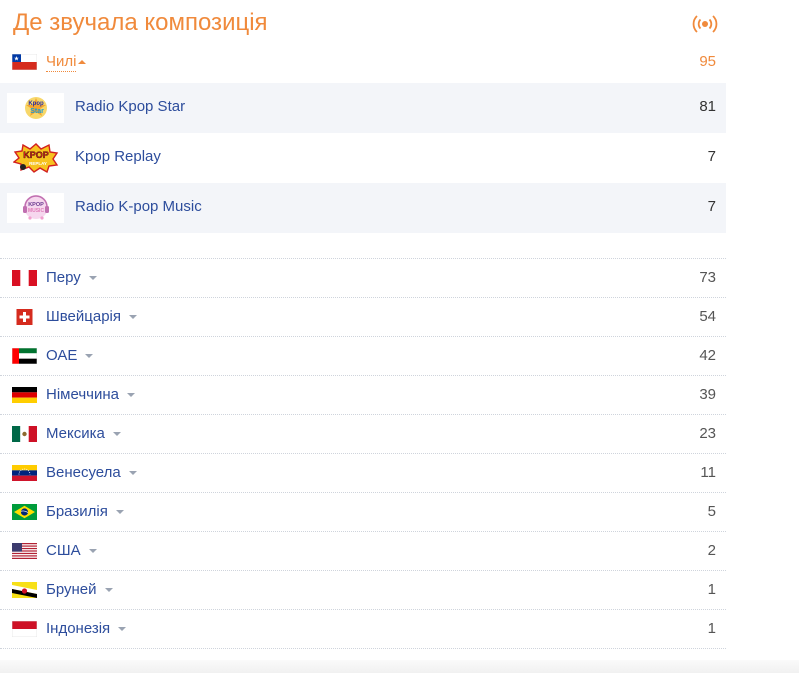 This screenshot has width=799, height=673. Describe the element at coordinates (363, 108) in the screenshot. I see `station-row: Kpop Star Radio Kpop Star 81` at that location.